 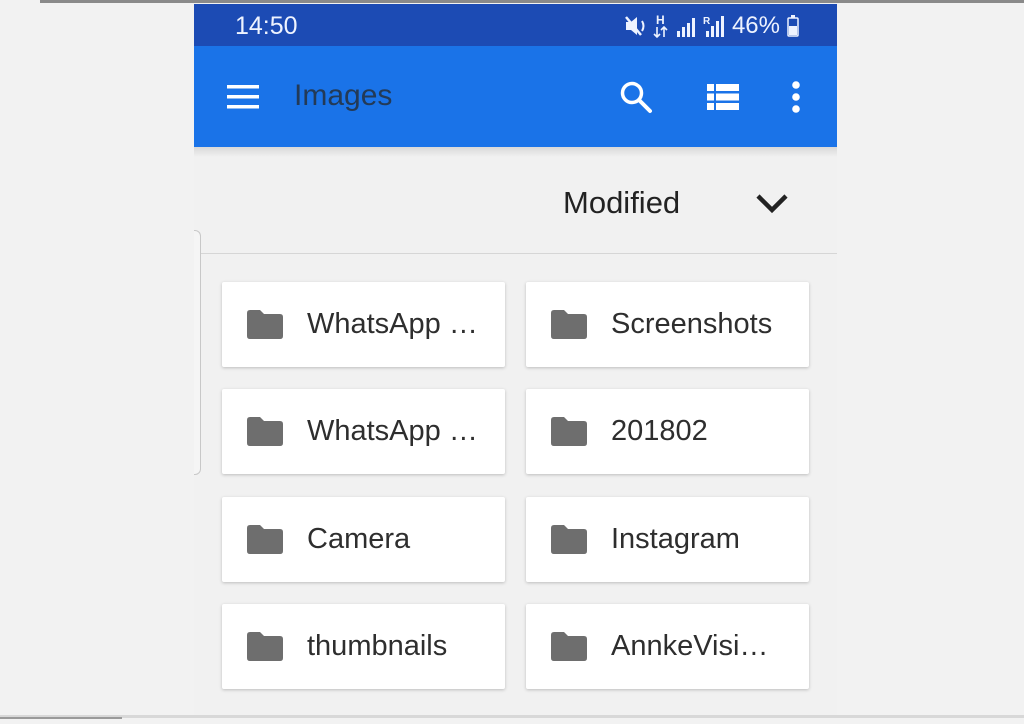 I want to click on svg-text: R, so click(x=707, y=21).